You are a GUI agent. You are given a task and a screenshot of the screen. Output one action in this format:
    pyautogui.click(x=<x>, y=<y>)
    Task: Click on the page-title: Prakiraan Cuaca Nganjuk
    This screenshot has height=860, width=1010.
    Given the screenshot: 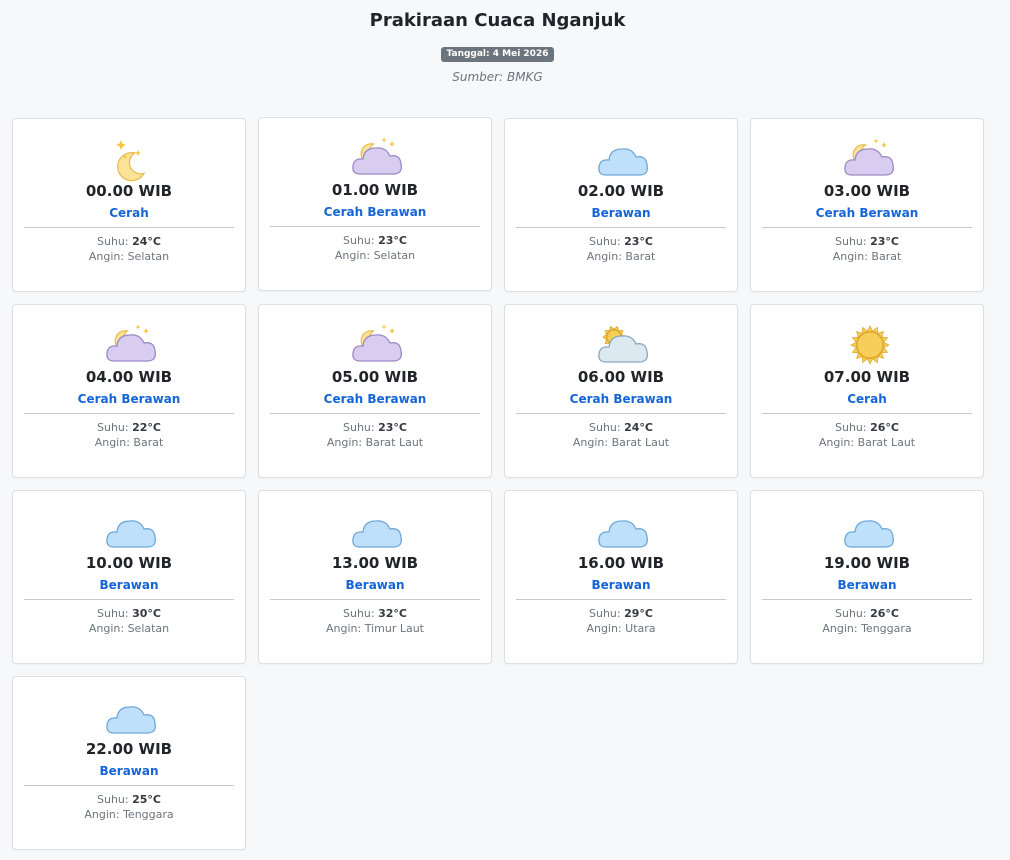 What is the action you would take?
    pyautogui.click(x=497, y=20)
    